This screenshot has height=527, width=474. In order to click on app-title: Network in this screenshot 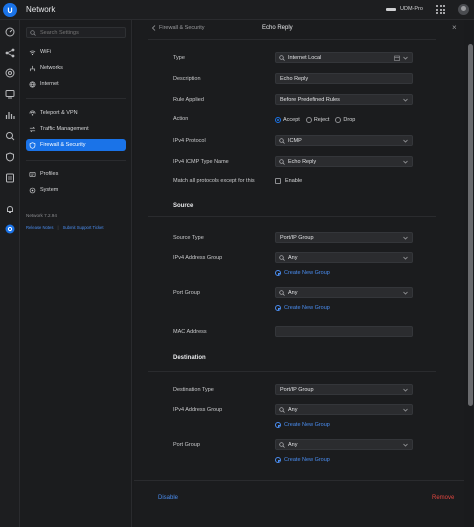, I will do `click(41, 9)`.